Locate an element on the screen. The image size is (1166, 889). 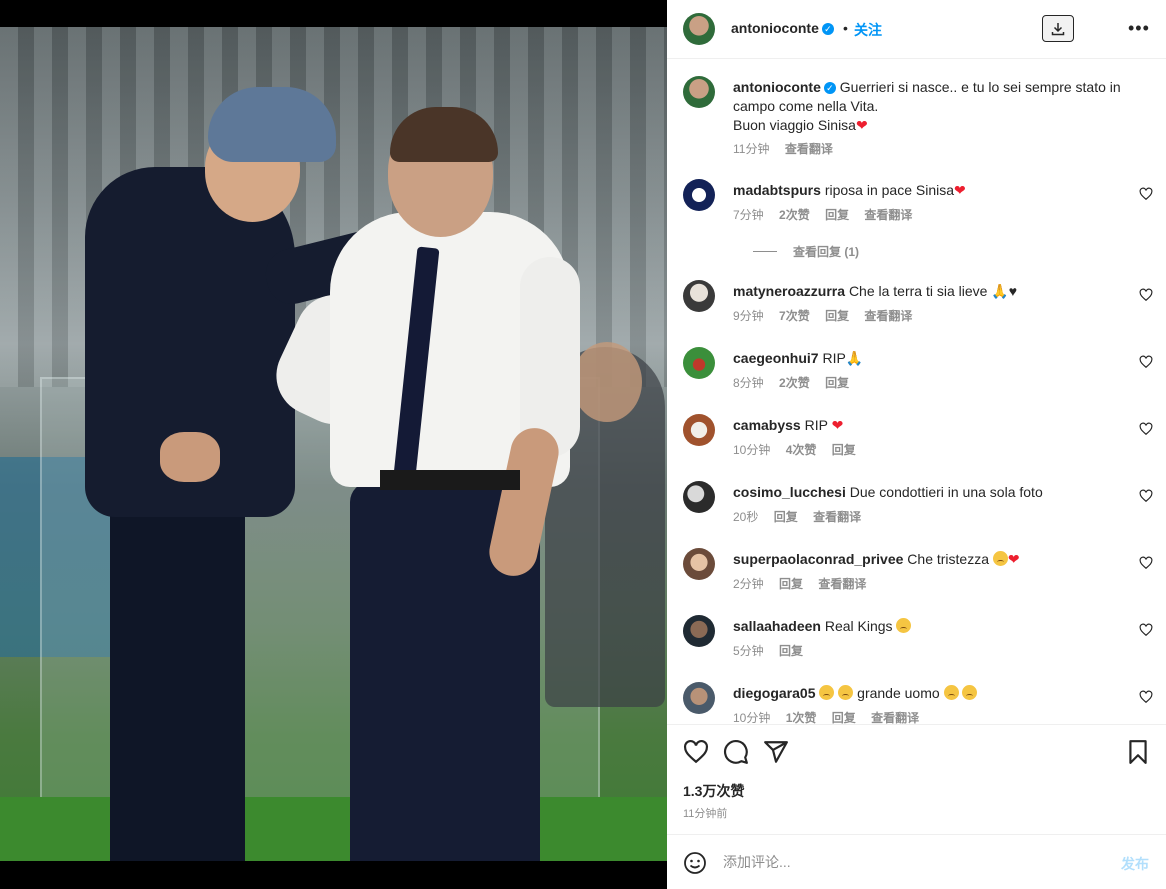
flat-cap is located at coordinates (272, 124).